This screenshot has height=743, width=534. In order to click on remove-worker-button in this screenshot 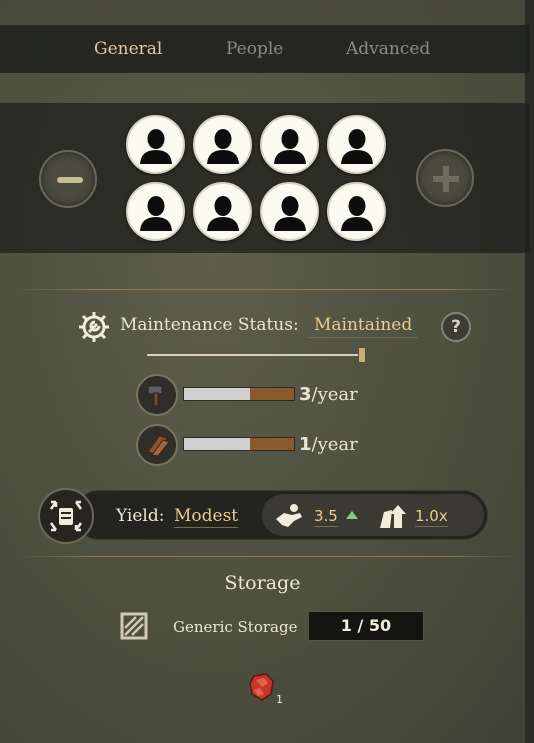, I will do `click(68, 179)`.